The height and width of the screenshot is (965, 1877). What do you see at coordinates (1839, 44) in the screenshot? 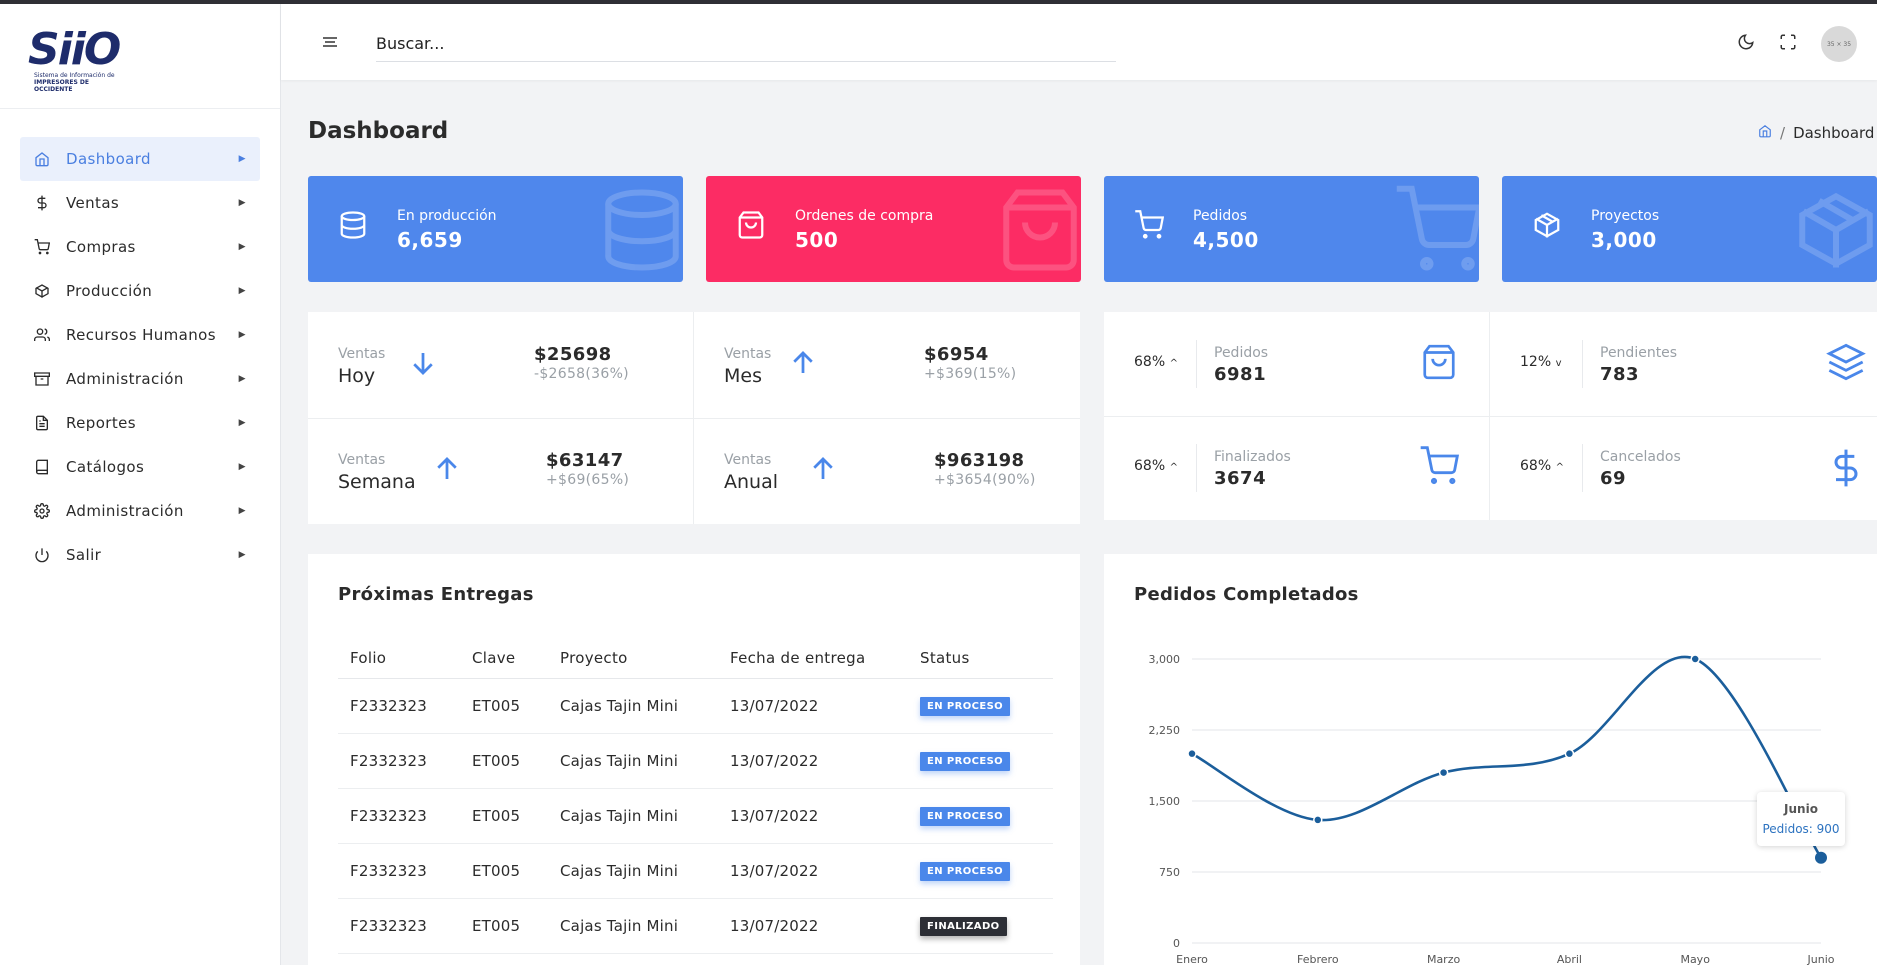
I see `avatar: 35 × 35` at bounding box center [1839, 44].